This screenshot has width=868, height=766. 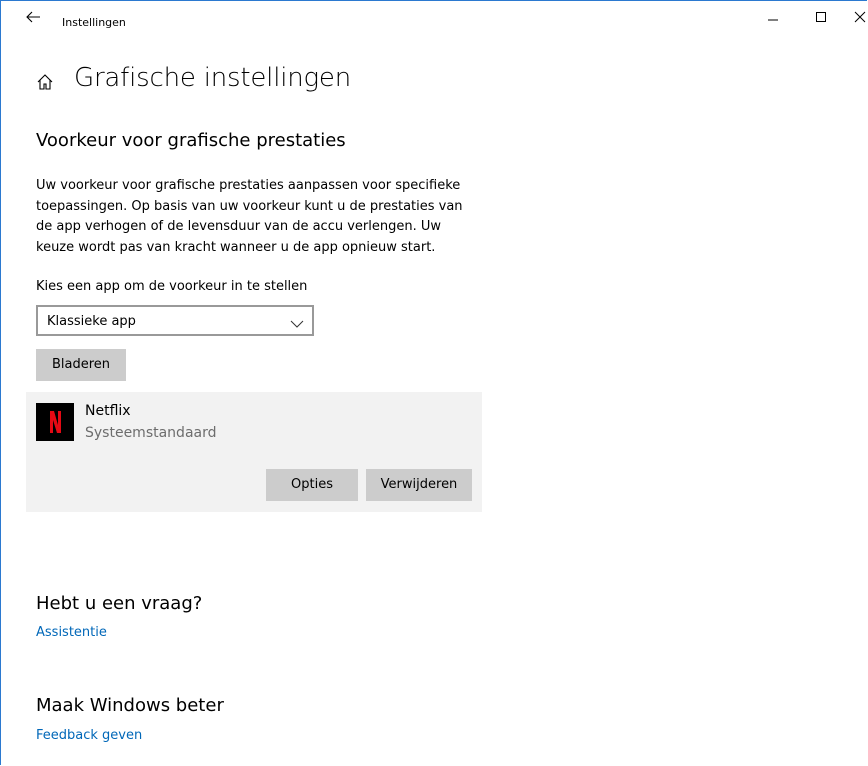 What do you see at coordinates (312, 485) in the screenshot?
I see `options-button: Opties` at bounding box center [312, 485].